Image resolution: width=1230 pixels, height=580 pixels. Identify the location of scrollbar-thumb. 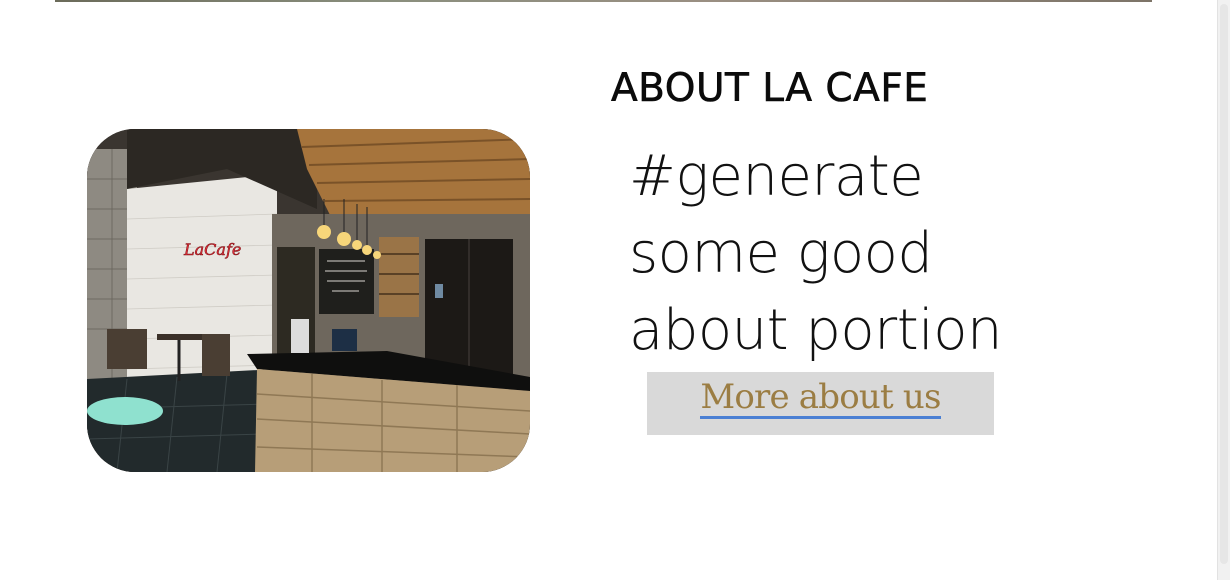
(1224, 284).